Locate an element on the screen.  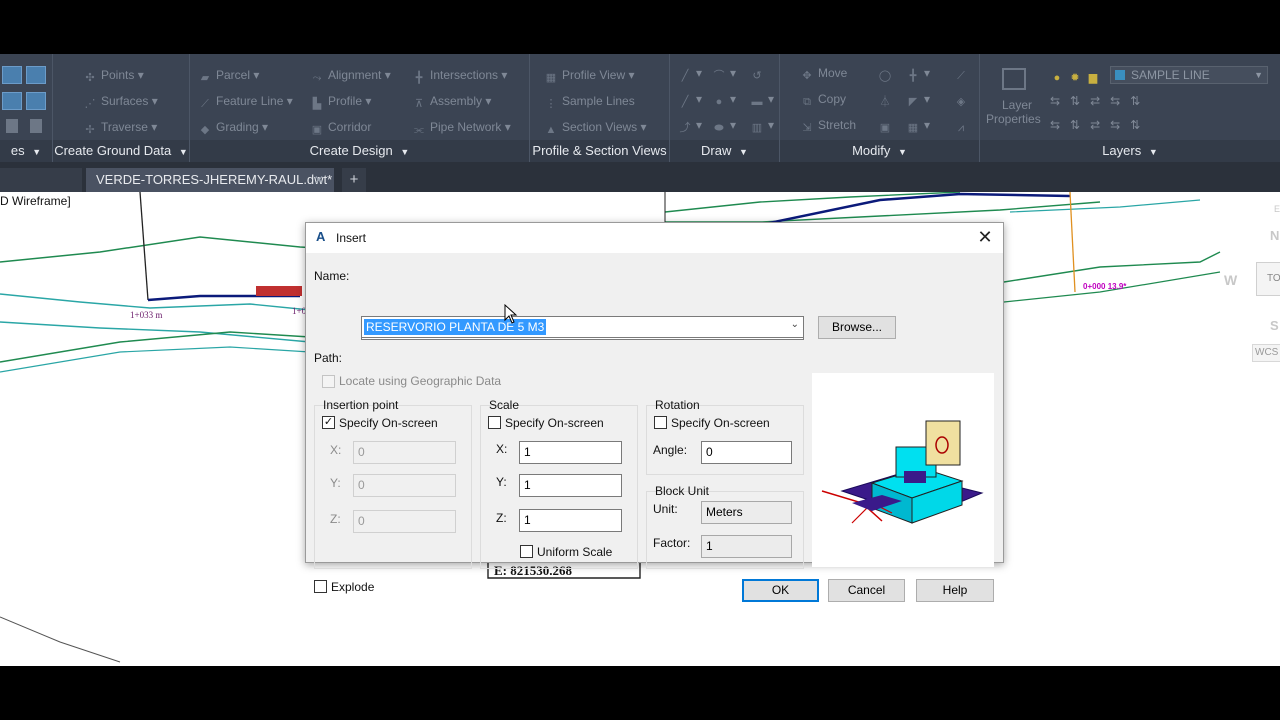
unit-label: Unit: is located at coordinates (665, 509).